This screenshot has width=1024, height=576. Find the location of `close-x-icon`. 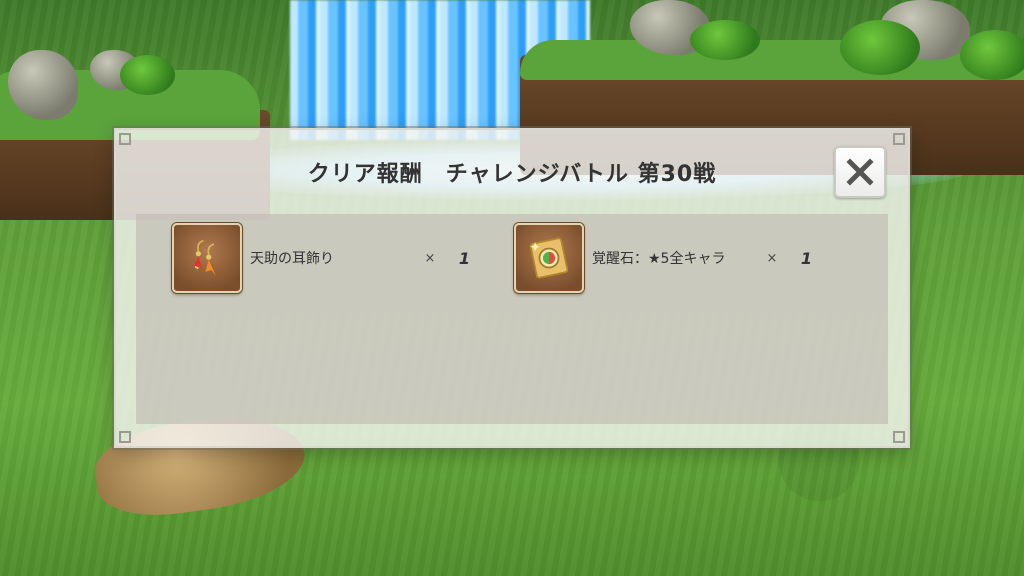

close-x-icon is located at coordinates (860, 172).